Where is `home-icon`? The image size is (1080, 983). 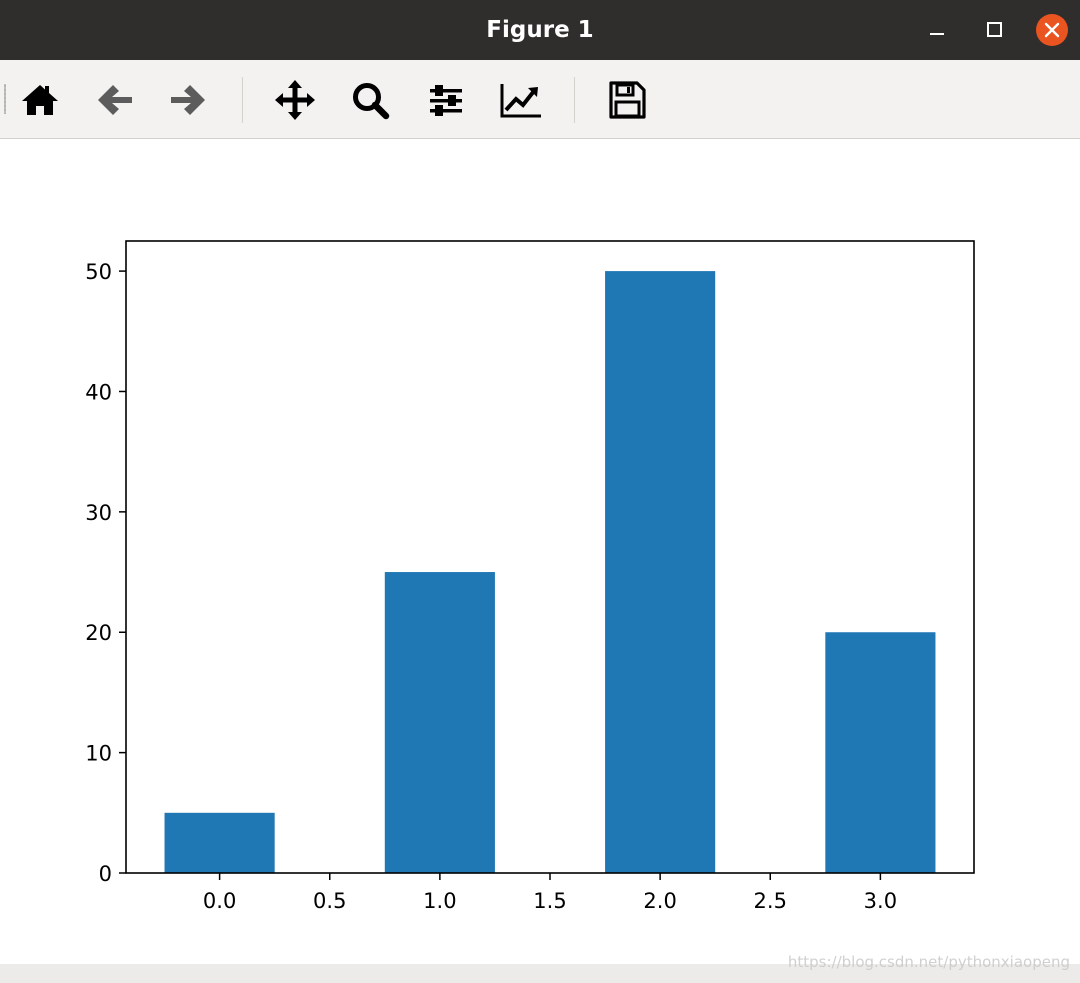
home-icon is located at coordinates (40, 100).